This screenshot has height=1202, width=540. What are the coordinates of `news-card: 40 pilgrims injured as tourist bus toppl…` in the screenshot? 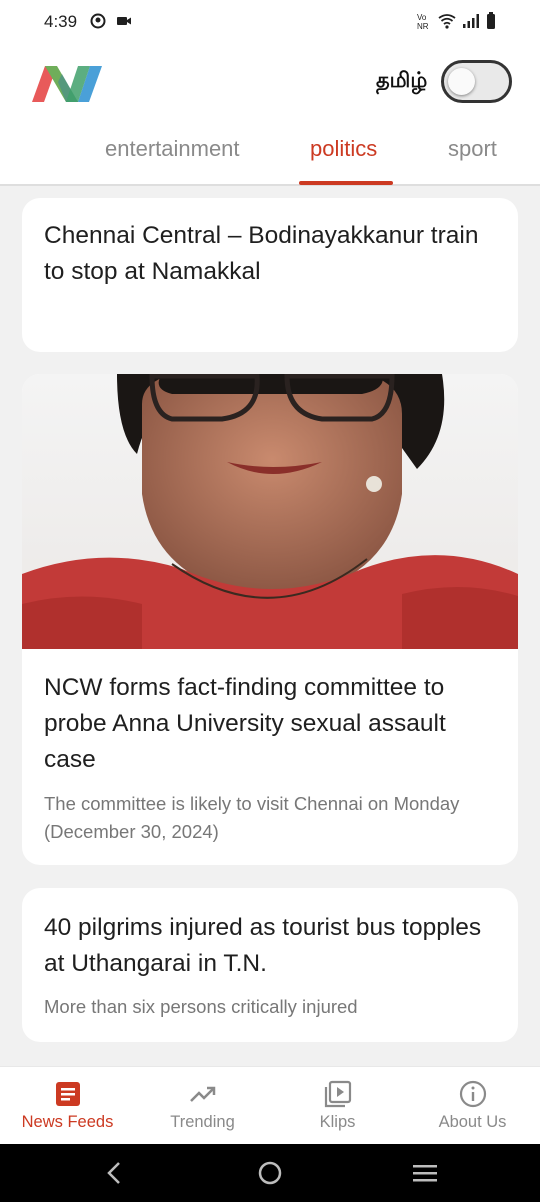 It's located at (270, 965).